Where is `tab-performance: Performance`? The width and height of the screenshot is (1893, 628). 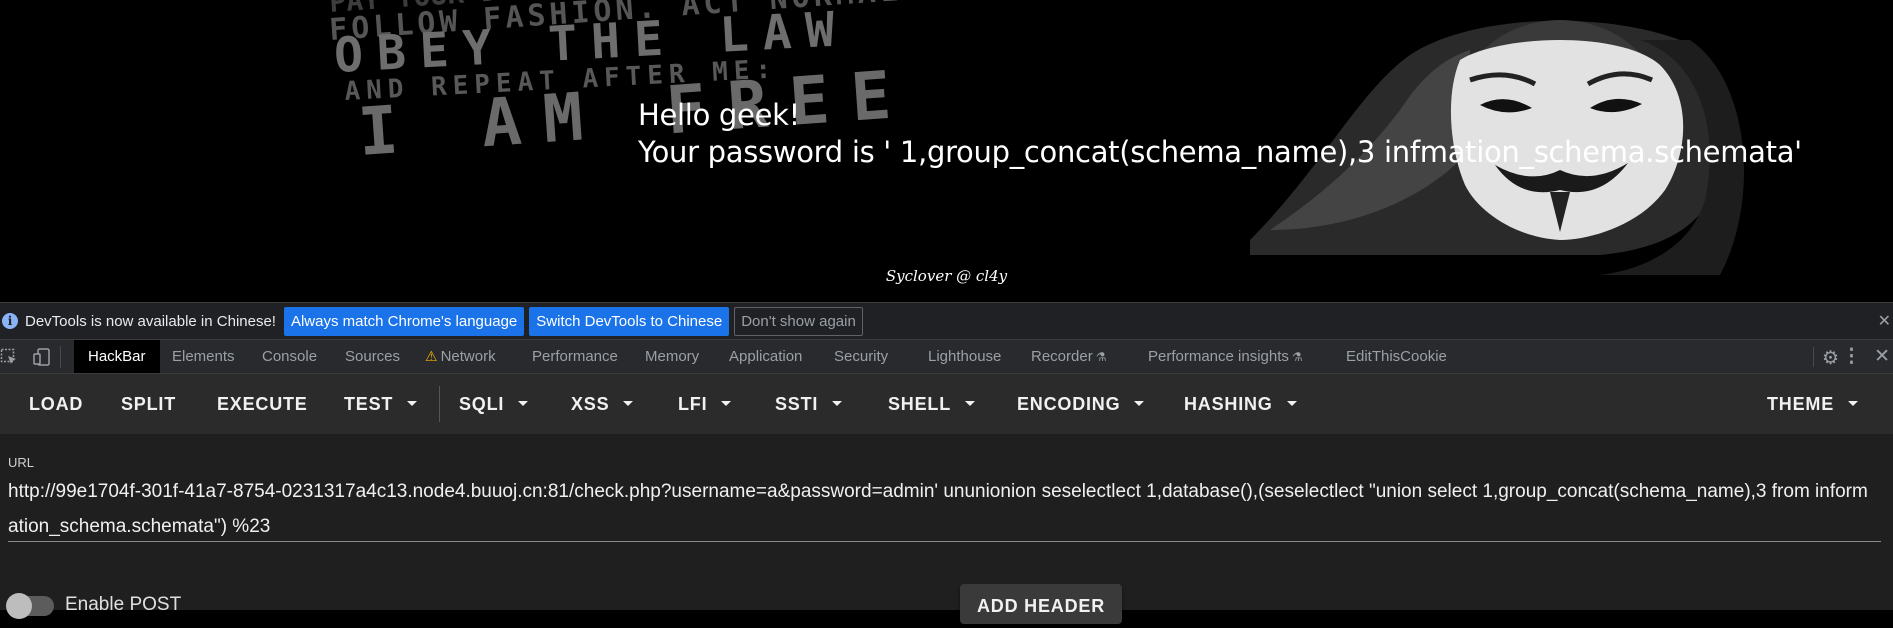
tab-performance: Performance is located at coordinates (575, 356).